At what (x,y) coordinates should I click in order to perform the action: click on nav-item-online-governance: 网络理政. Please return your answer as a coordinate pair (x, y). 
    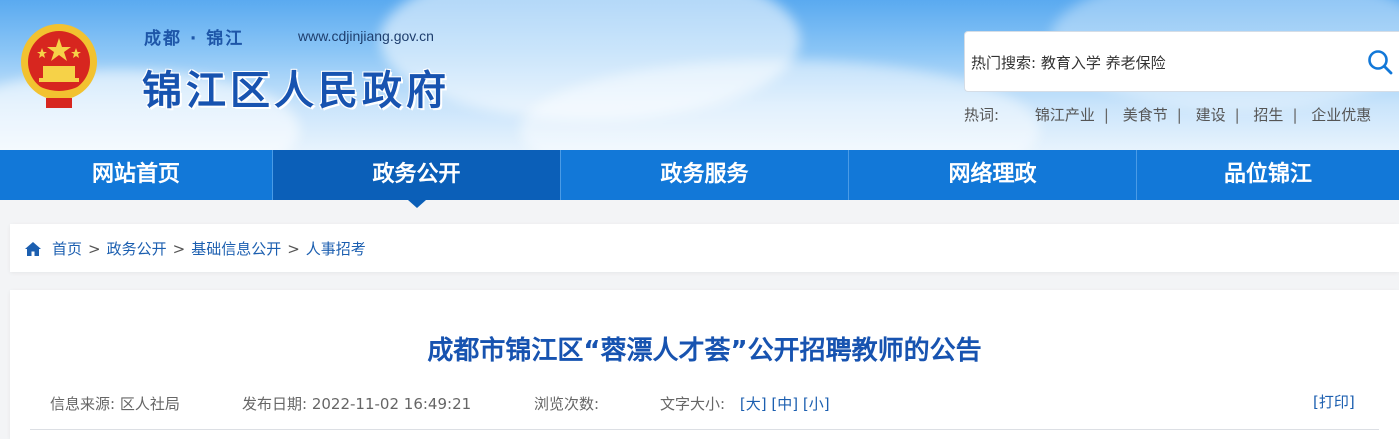
    Looking at the image, I should click on (993, 175).